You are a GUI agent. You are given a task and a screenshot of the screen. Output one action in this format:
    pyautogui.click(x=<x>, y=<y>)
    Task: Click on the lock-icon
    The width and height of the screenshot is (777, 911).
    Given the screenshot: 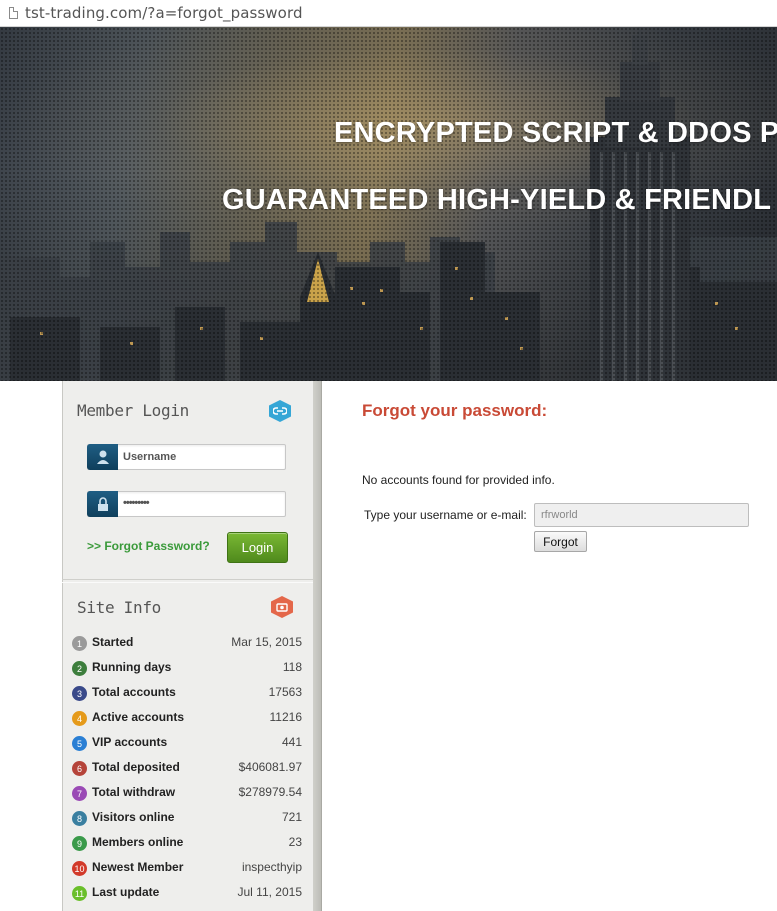 What is the action you would take?
    pyautogui.click(x=102, y=504)
    